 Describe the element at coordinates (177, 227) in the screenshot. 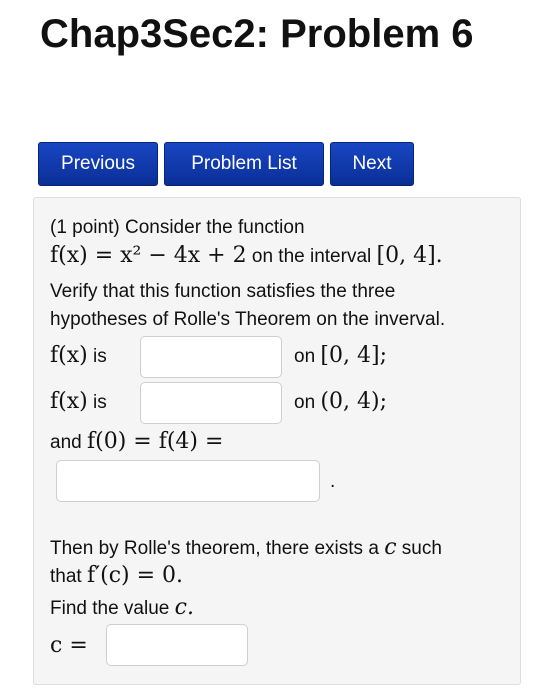

I see `problem-intro: (1 point) Consider the function` at that location.